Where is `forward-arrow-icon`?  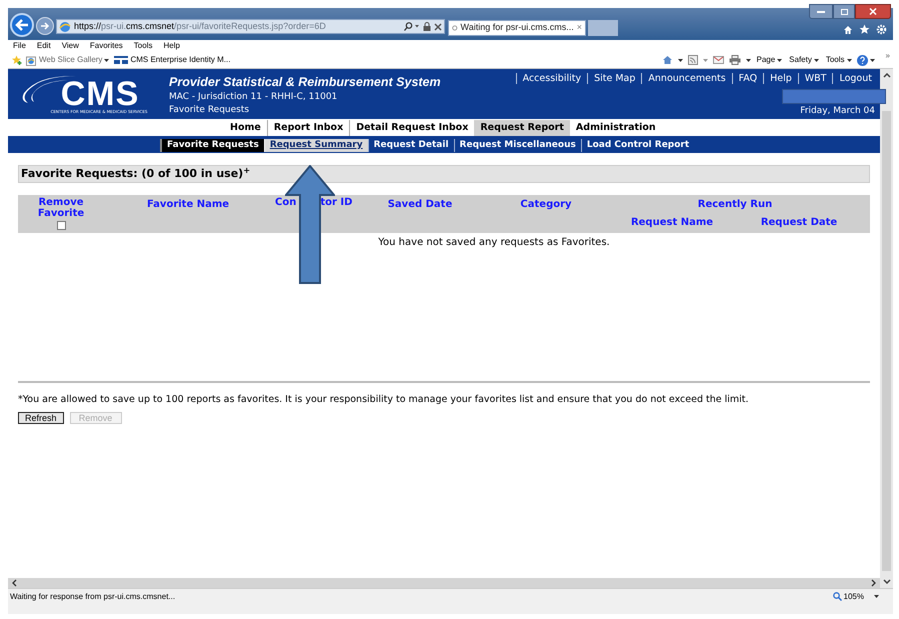 forward-arrow-icon is located at coordinates (45, 26).